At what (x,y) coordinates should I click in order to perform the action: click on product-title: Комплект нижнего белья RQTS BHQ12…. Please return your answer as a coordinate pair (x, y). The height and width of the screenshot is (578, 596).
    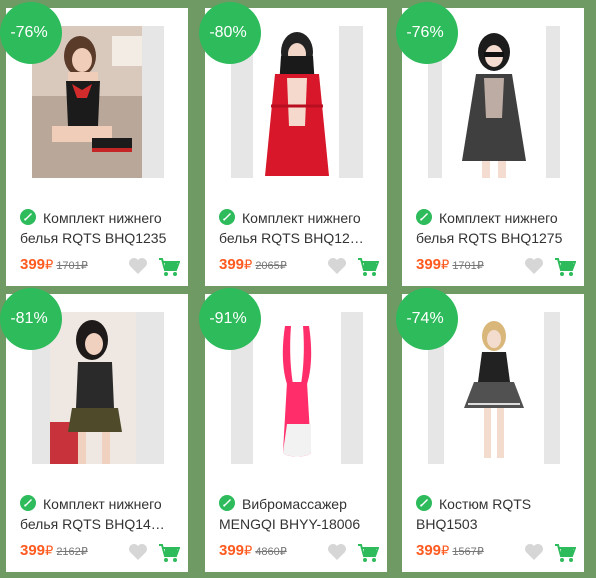
    Looking at the image, I should click on (299, 228).